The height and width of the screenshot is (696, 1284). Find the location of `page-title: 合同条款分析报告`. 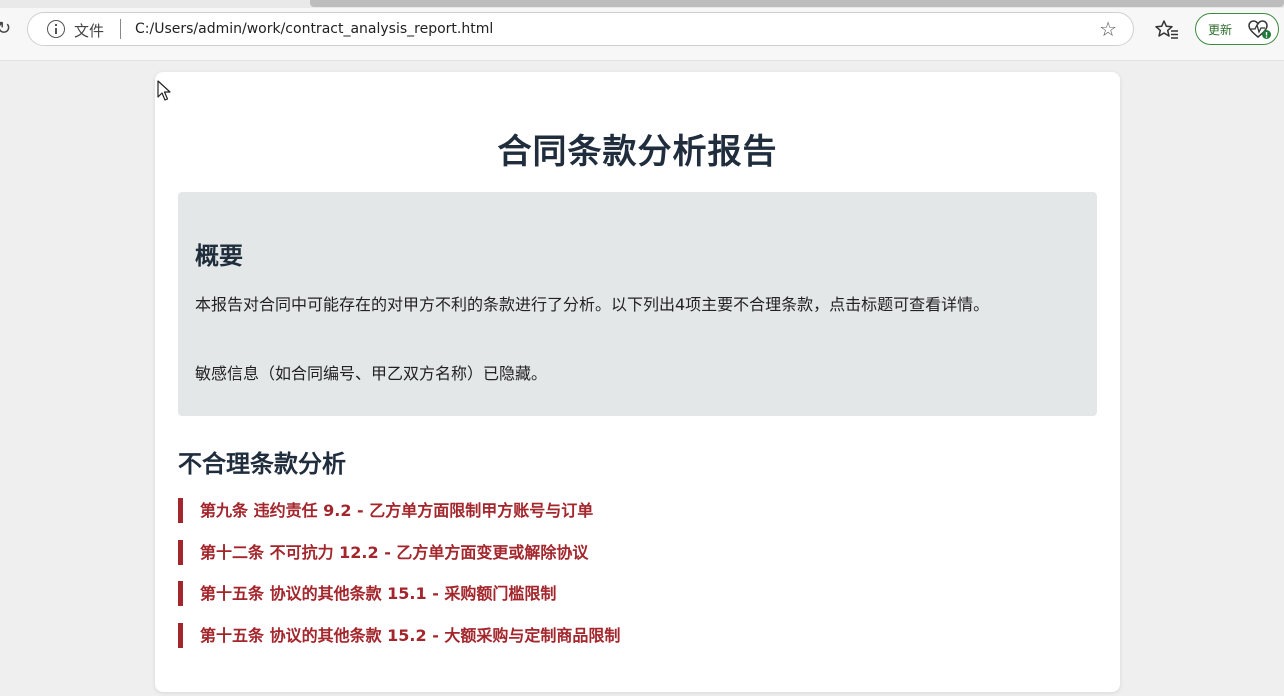

page-title: 合同条款分析报告 is located at coordinates (637, 152).